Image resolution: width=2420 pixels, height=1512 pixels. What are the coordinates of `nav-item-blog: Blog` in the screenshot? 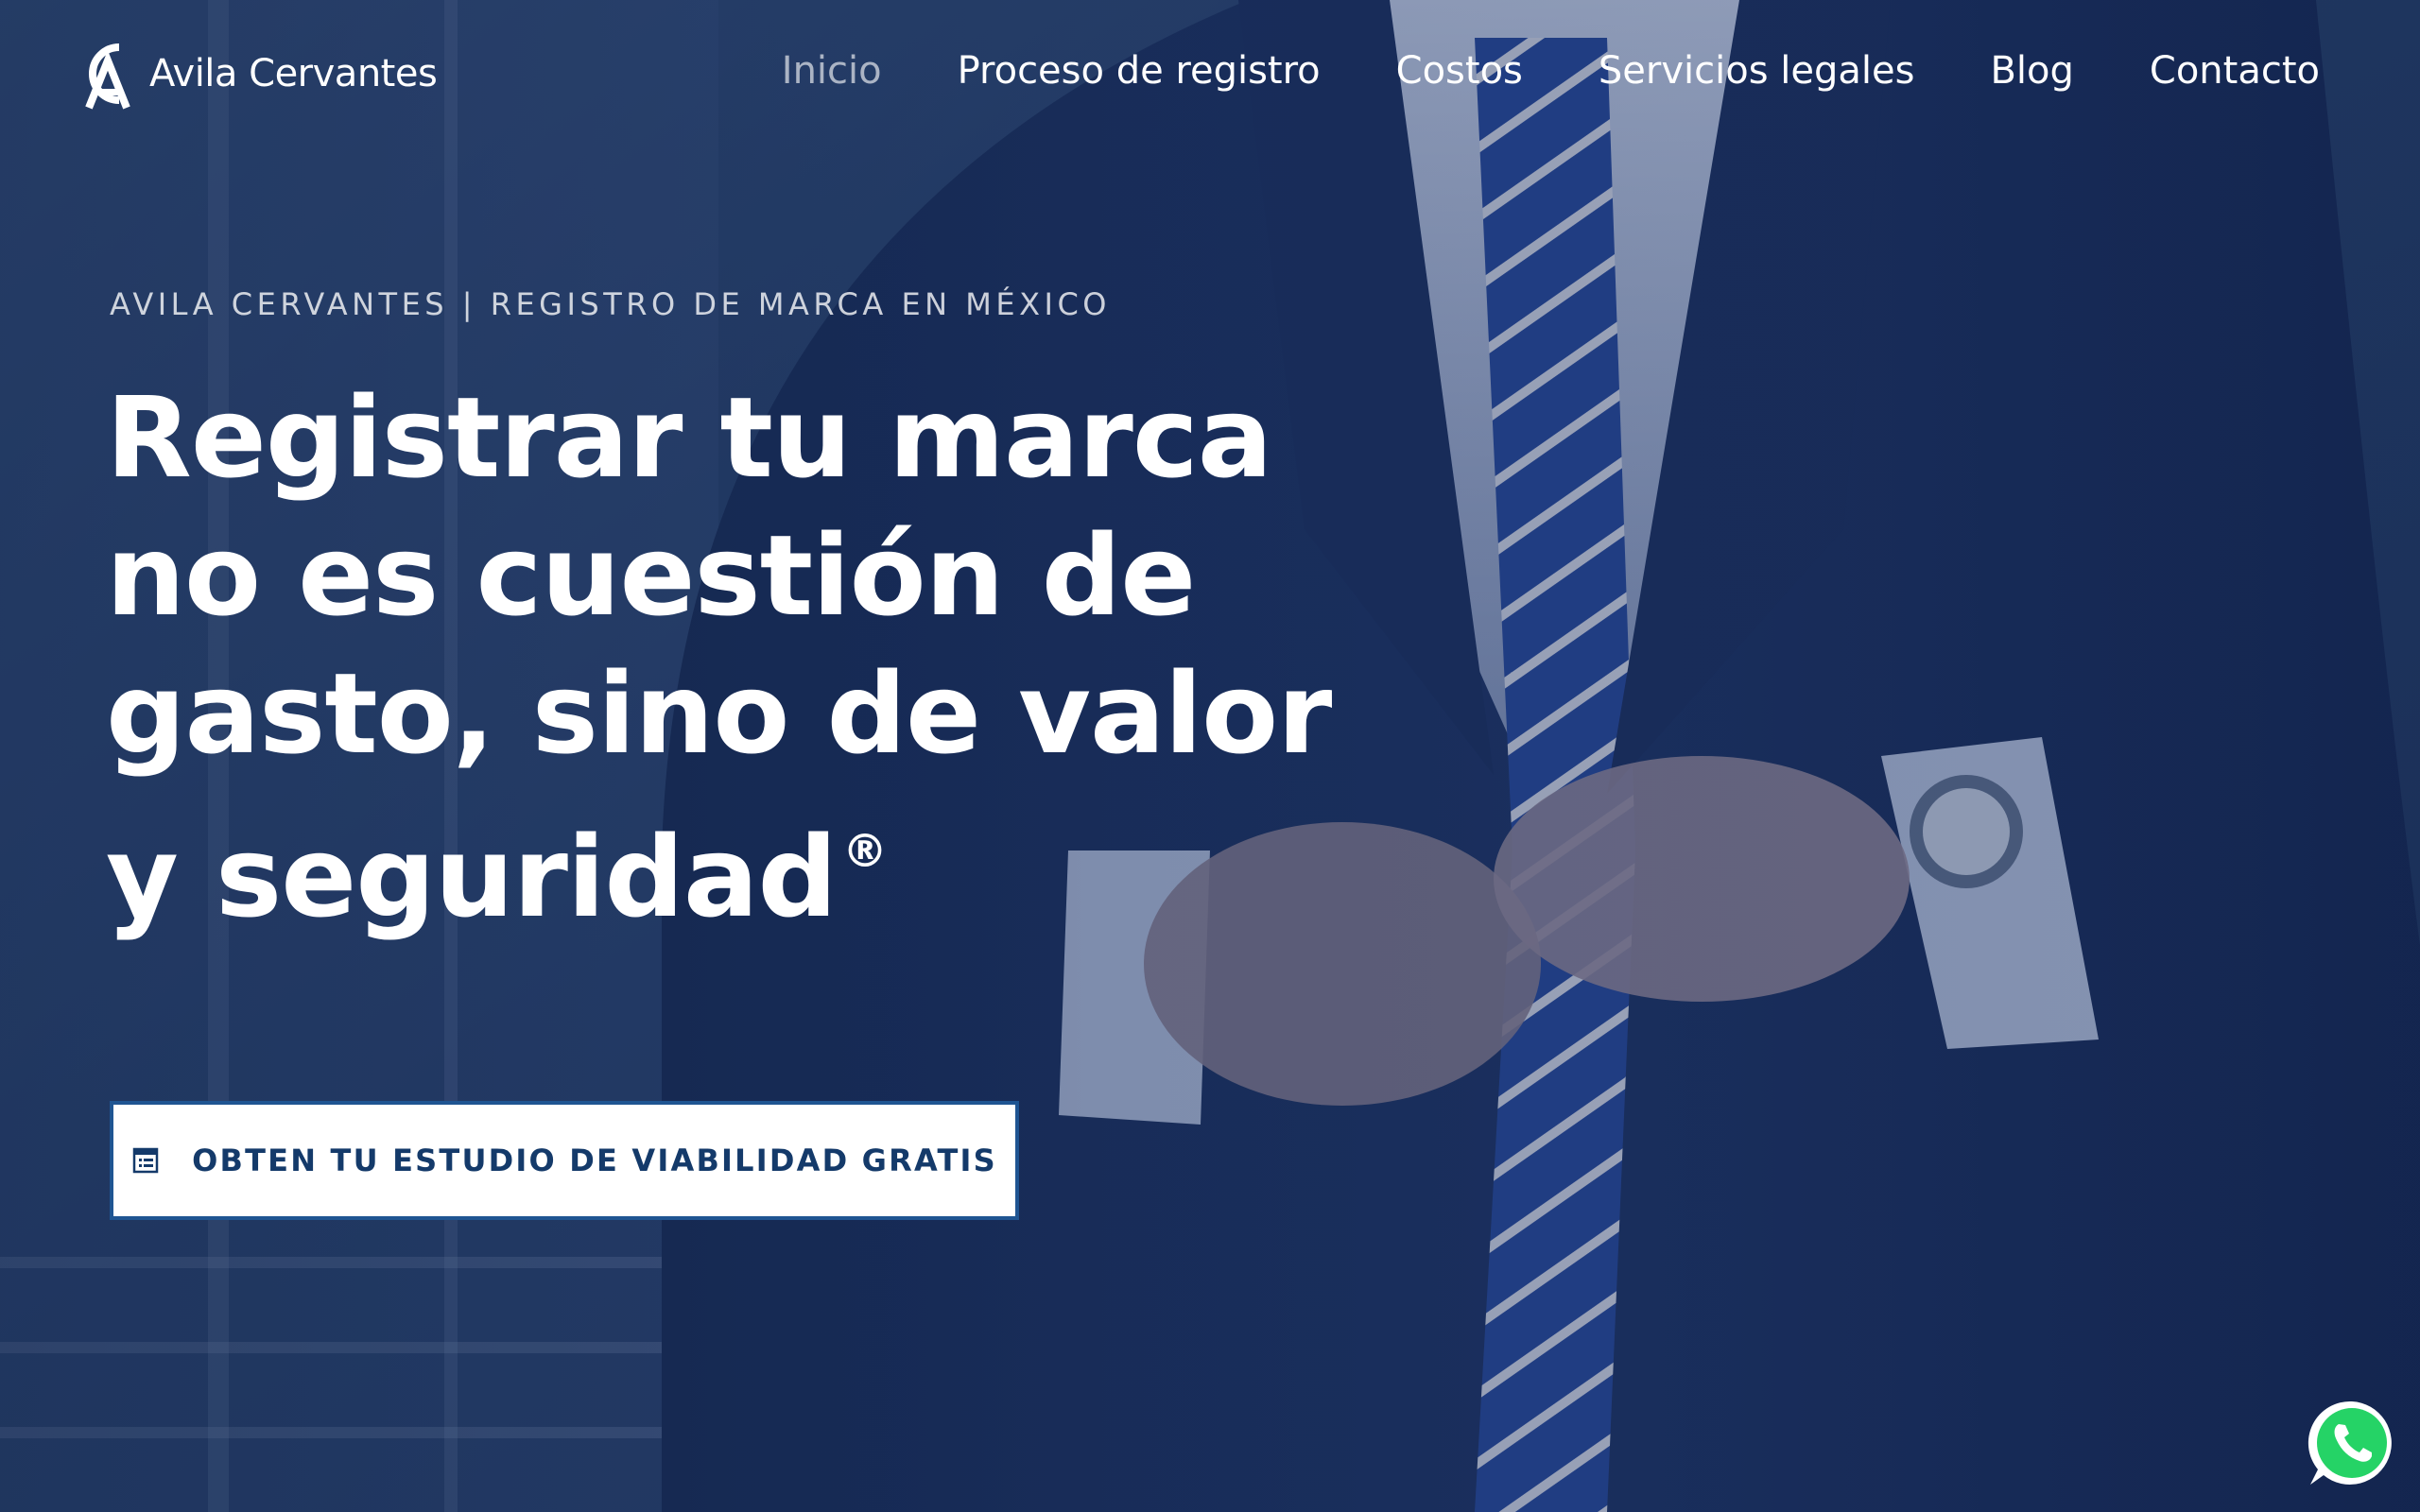 It's located at (2031, 71).